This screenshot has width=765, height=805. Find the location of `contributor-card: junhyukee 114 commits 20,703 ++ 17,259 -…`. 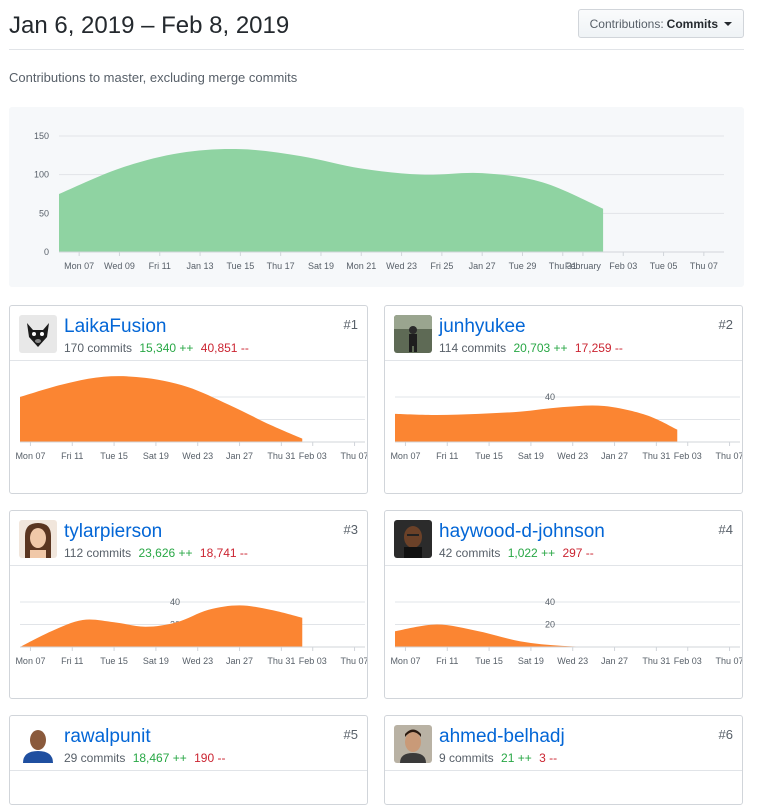

contributor-card: junhyukee 114 commits 20,703 ++ 17,259 -… is located at coordinates (563, 399).